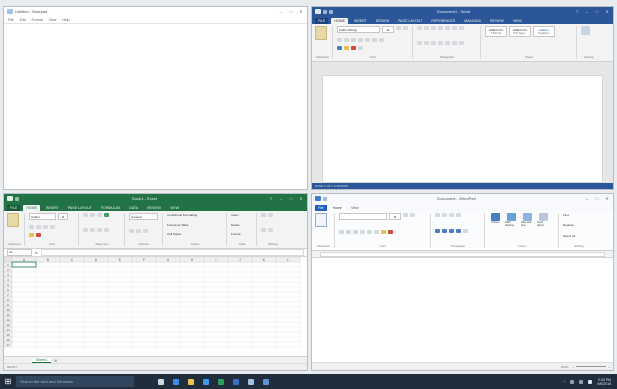 This screenshot has width=617, height=389. What do you see at coordinates (440, 28) in the screenshot?
I see `decrease-indent-icon` at bounding box center [440, 28].